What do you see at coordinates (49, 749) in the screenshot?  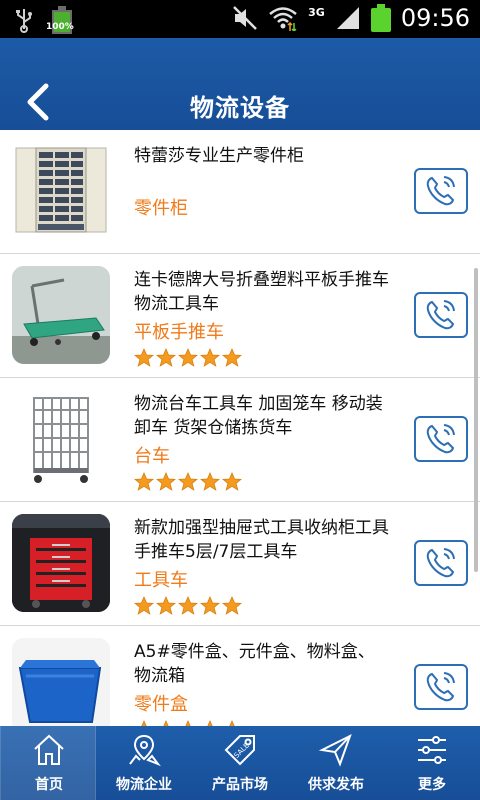 I see `home-icon` at bounding box center [49, 749].